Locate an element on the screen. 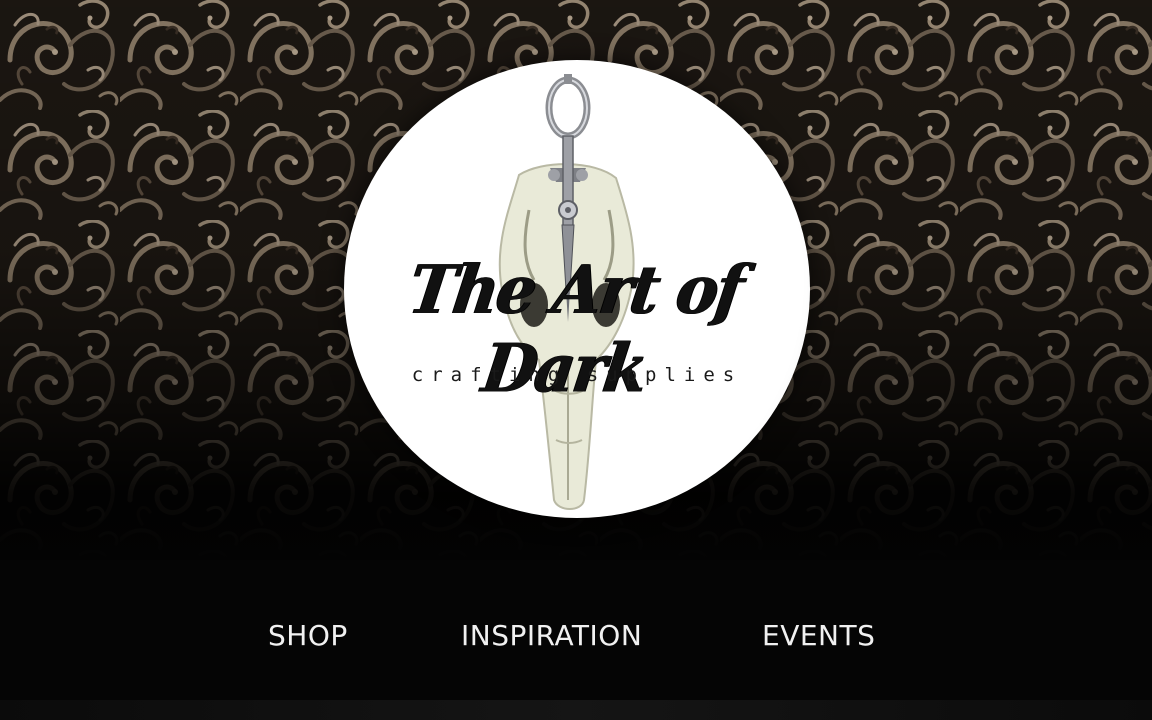 This screenshot has width=1152, height=720. footer-divider is located at coordinates (576, 710).